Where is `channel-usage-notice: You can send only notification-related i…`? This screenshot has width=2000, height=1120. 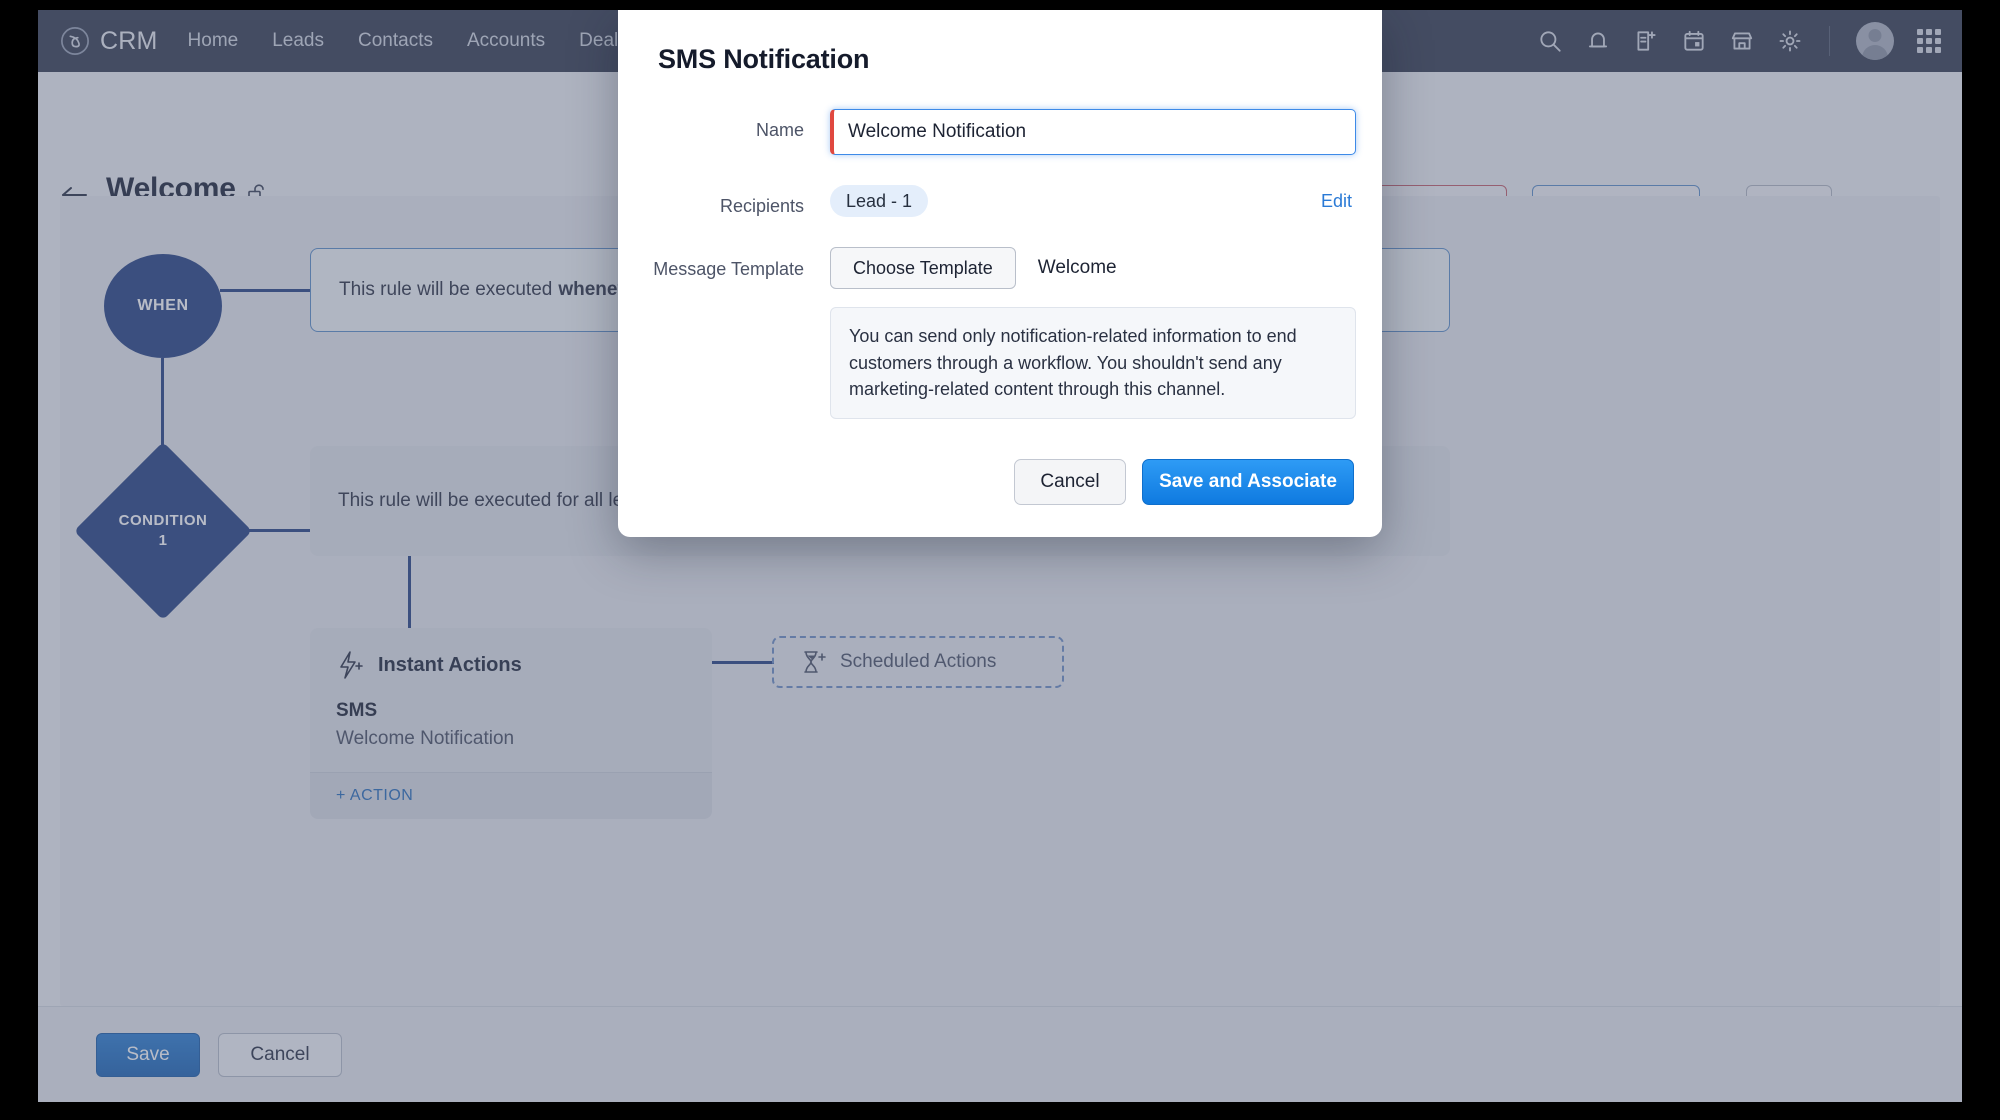 channel-usage-notice: You can send only notification-related i… is located at coordinates (1093, 363).